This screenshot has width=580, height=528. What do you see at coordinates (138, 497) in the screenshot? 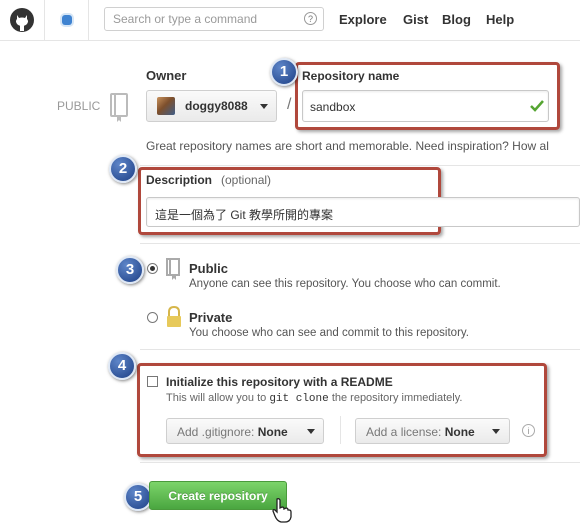
I see `step-badge-5: 5` at bounding box center [138, 497].